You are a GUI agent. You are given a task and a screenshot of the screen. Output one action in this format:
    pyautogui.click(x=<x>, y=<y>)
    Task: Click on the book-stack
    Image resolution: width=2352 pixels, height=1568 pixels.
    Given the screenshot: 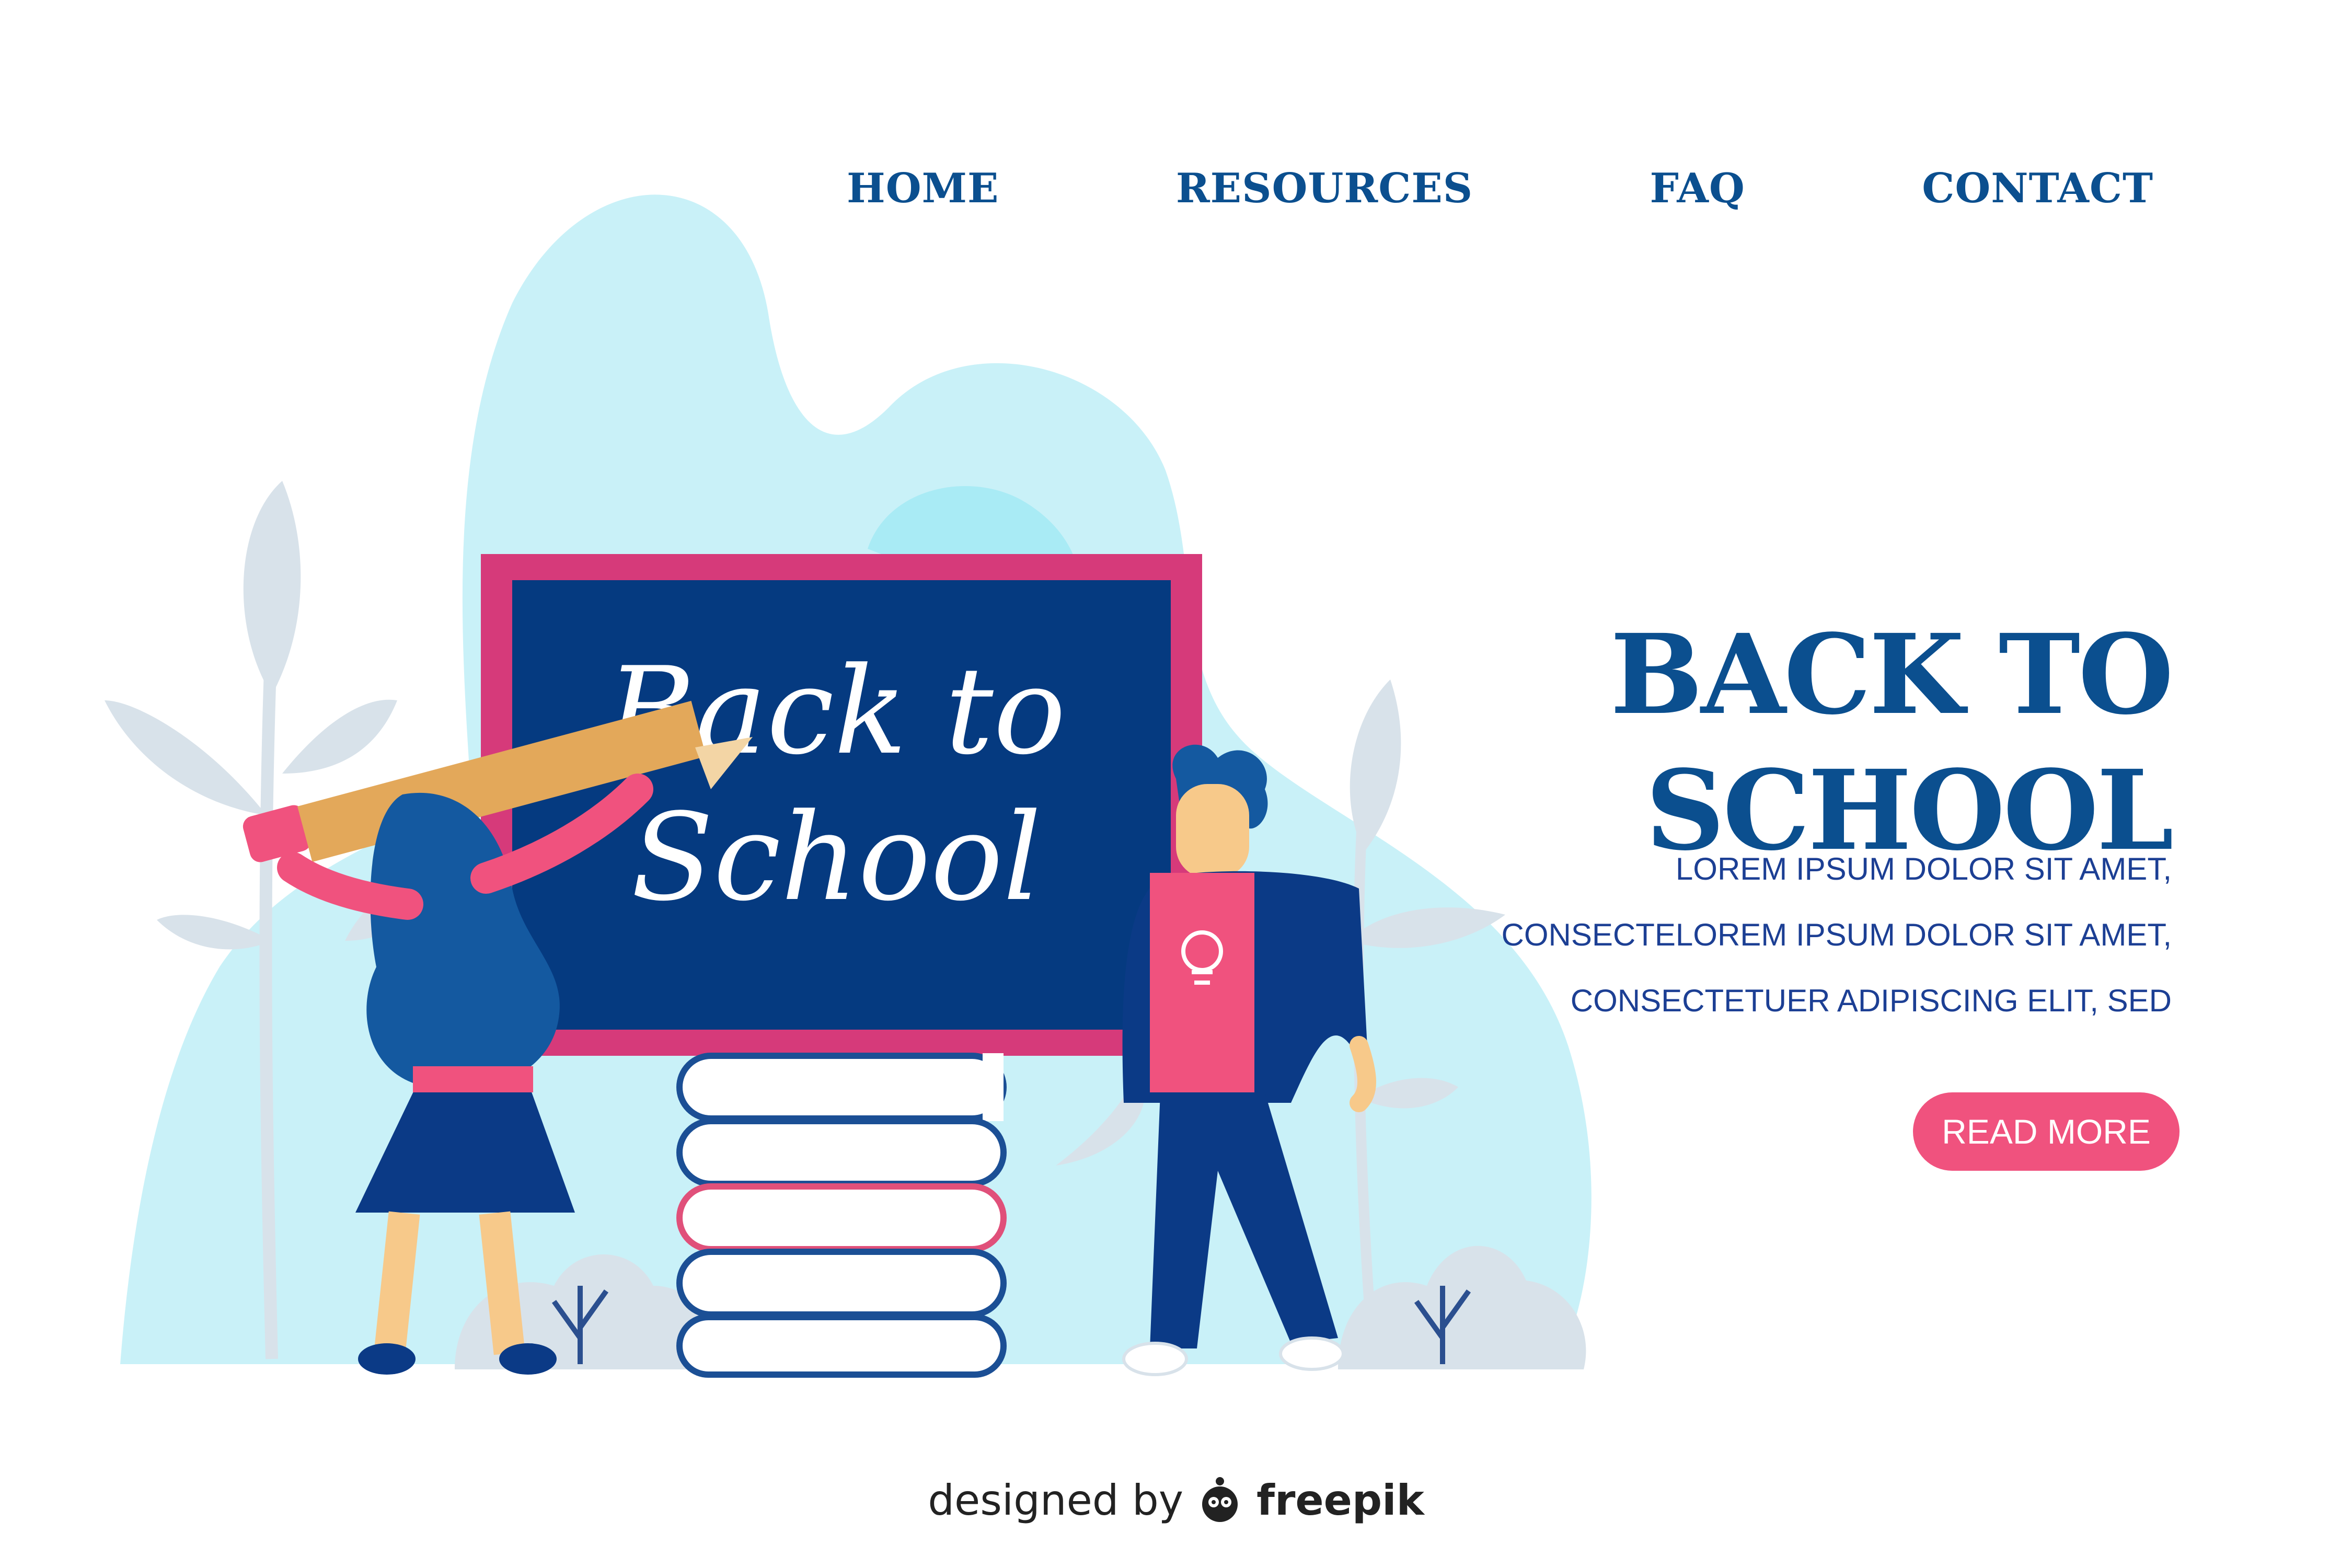 What is the action you would take?
    pyautogui.click(x=841, y=1215)
    